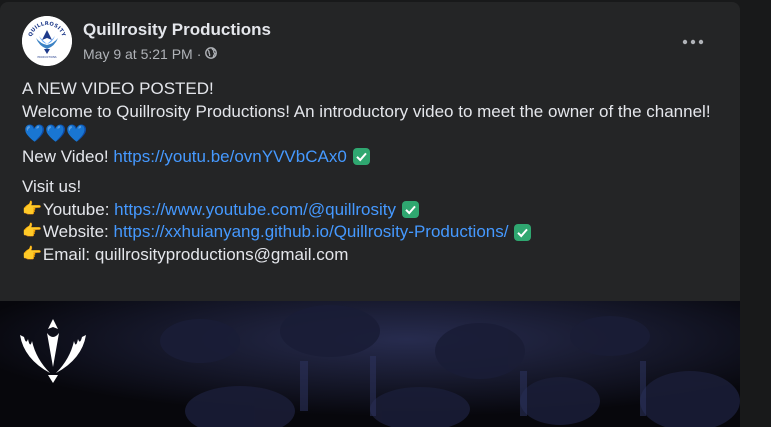  I want to click on youtube-label: Youtube:, so click(78, 209).